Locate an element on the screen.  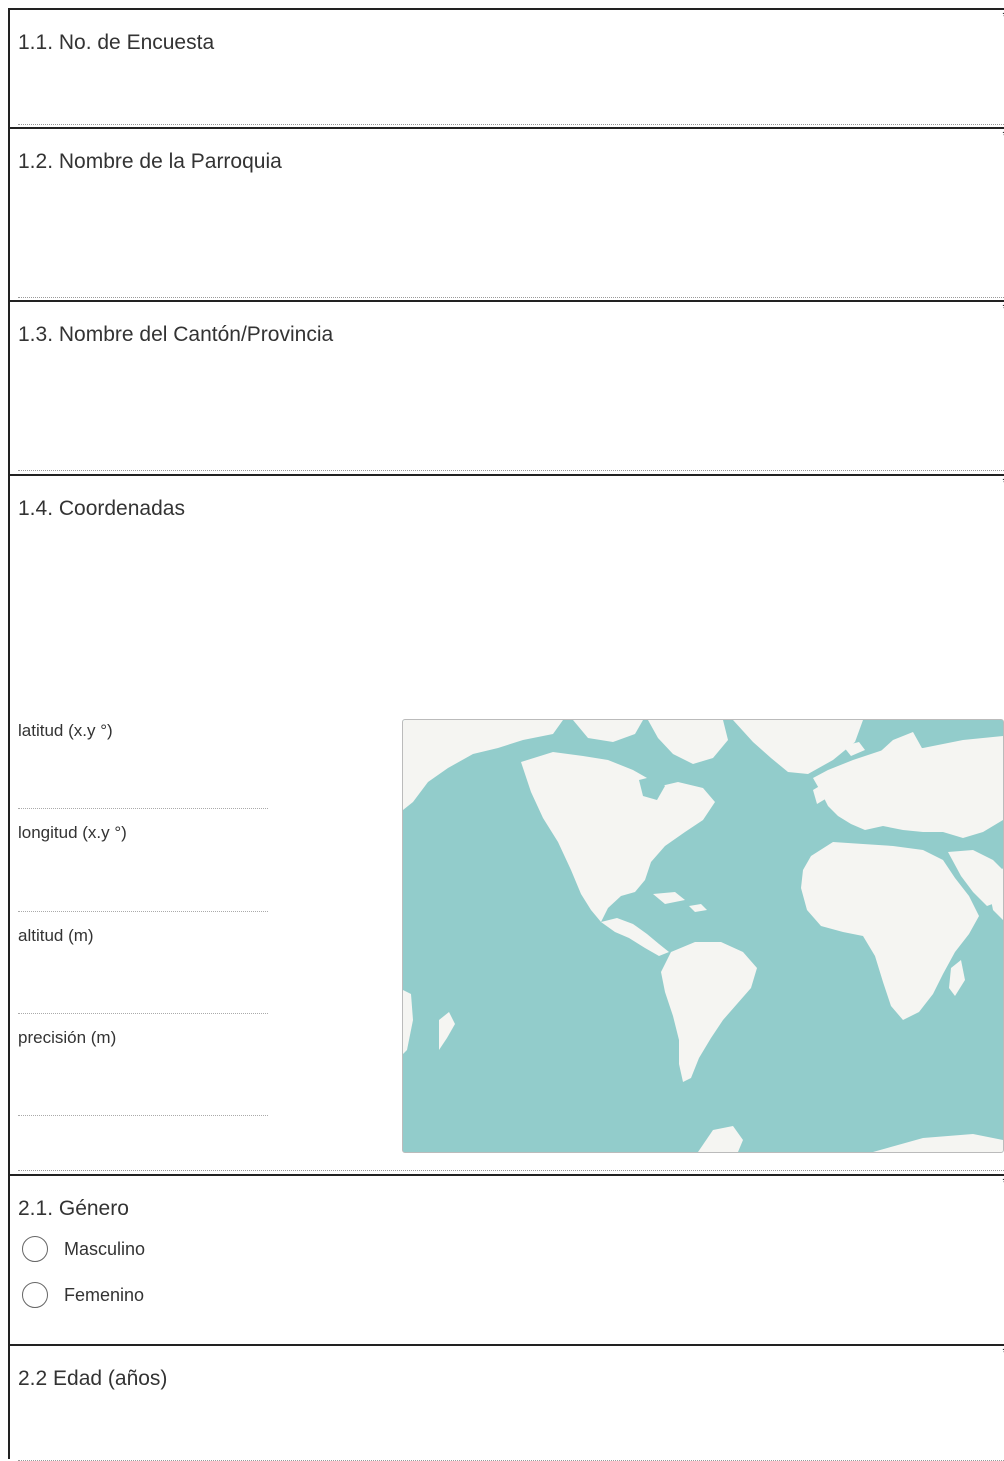
precision-label: precisión (m) is located at coordinates (67, 1037).